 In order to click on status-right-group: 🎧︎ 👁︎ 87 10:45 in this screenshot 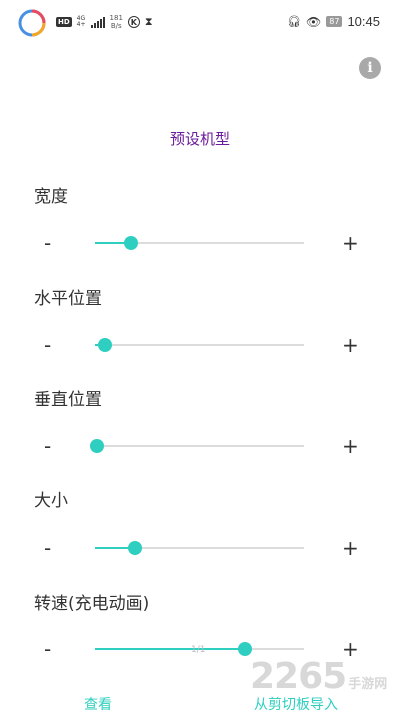, I will do `click(333, 21)`.